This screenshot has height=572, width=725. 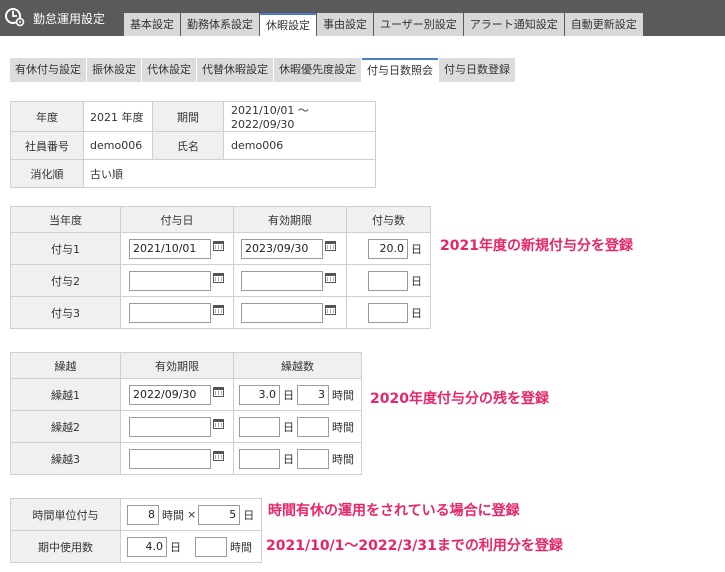 What do you see at coordinates (118, 116) in the screenshot?
I see `year-value: 2021 年度` at bounding box center [118, 116].